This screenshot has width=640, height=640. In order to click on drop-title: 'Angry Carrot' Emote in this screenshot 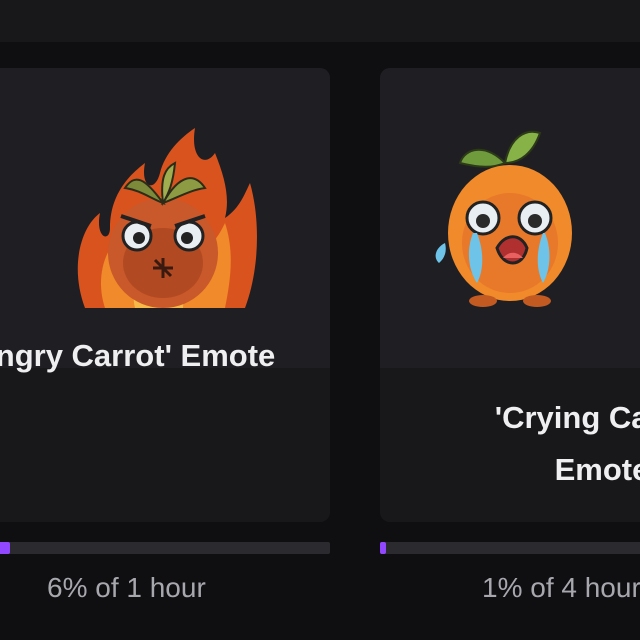, I will do `click(138, 355)`.